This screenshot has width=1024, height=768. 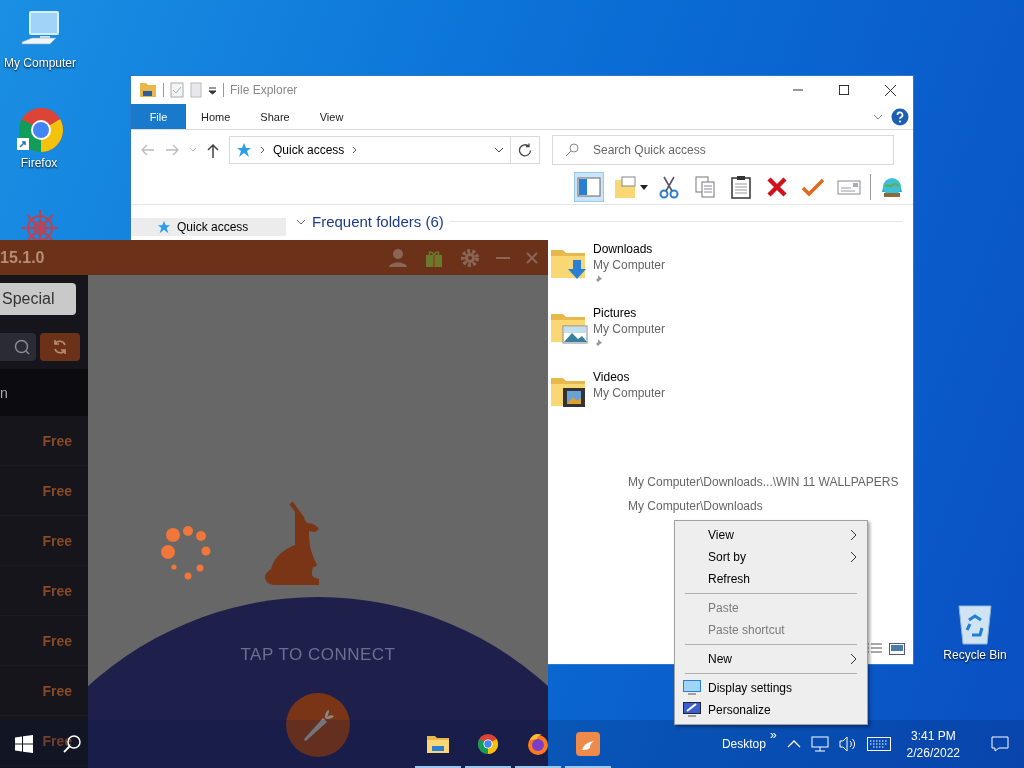 What do you see at coordinates (844, 90) in the screenshot?
I see `maximize-icon` at bounding box center [844, 90].